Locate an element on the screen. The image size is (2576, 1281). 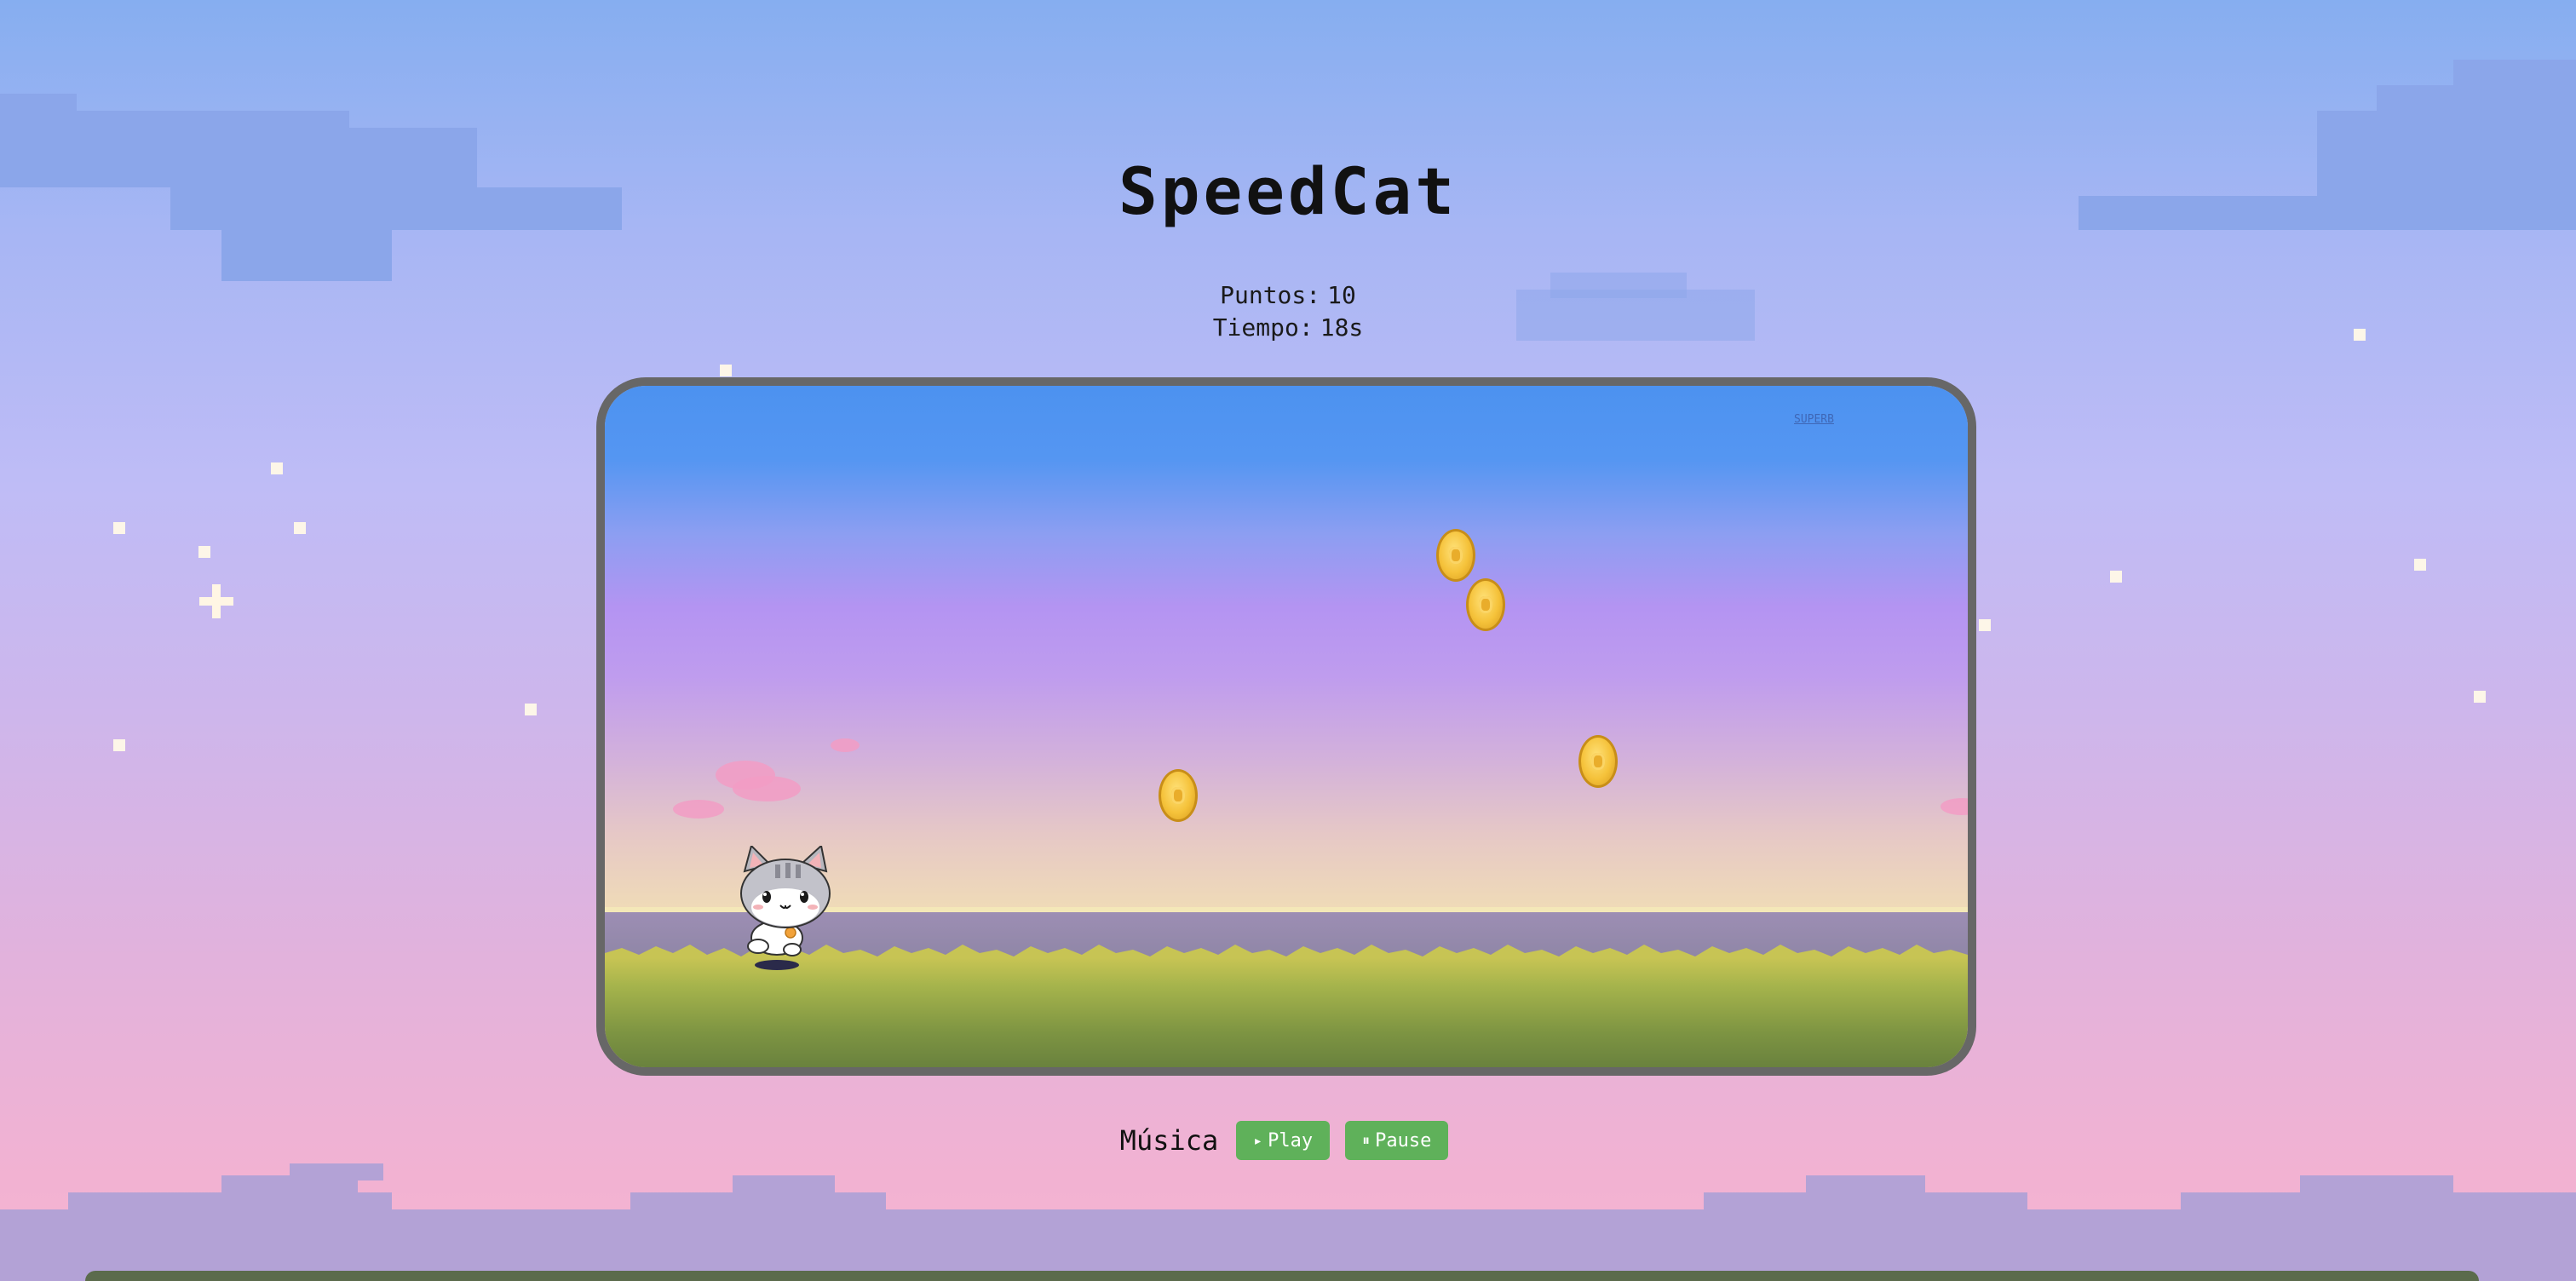
pause-button-label: Pause is located at coordinates (1403, 1140).